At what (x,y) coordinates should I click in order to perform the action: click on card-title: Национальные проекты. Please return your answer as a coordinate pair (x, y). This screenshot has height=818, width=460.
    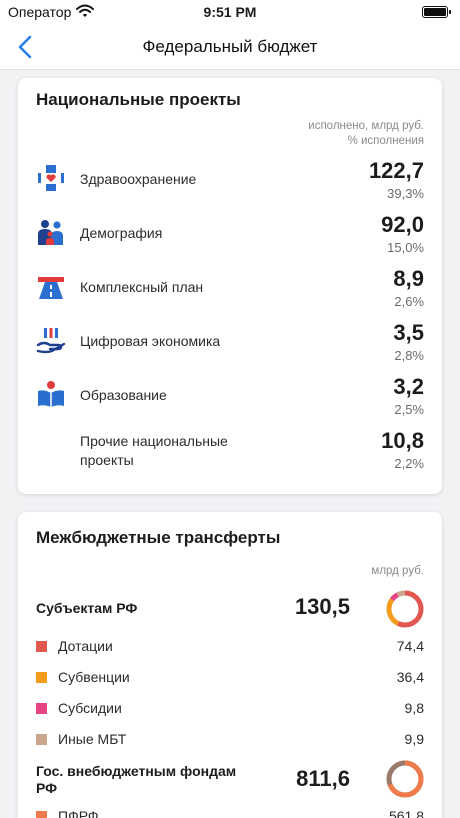
    Looking at the image, I should click on (138, 99).